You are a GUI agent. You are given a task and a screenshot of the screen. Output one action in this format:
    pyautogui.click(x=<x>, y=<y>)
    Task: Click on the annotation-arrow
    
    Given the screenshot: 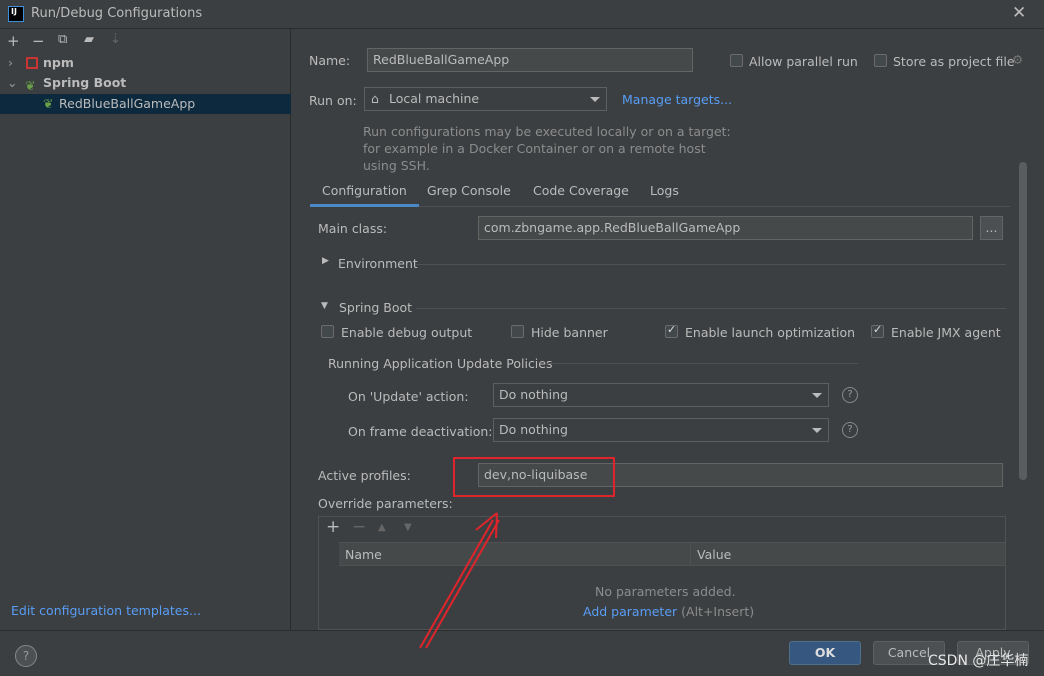 What is the action you would take?
    pyautogui.click(x=459, y=580)
    